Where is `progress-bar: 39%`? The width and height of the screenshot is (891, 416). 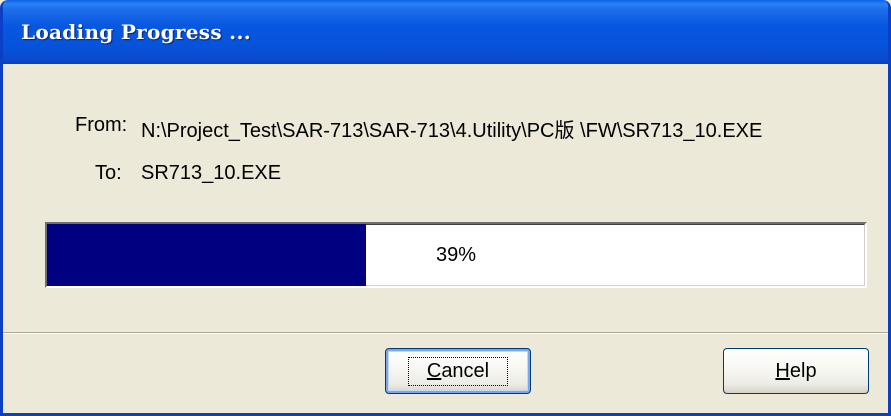 progress-bar: 39% is located at coordinates (456, 255).